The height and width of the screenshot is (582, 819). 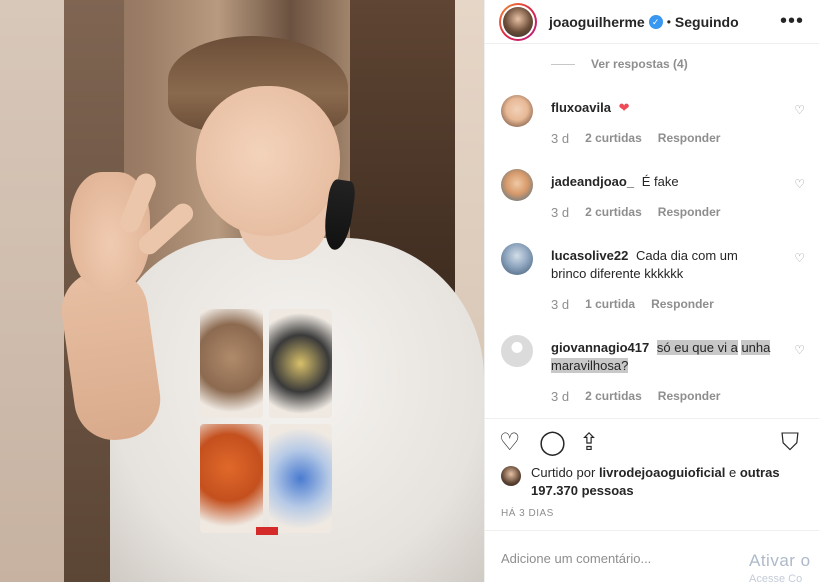 I want to click on profile-username: joaoguilherme, so click(x=597, y=22).